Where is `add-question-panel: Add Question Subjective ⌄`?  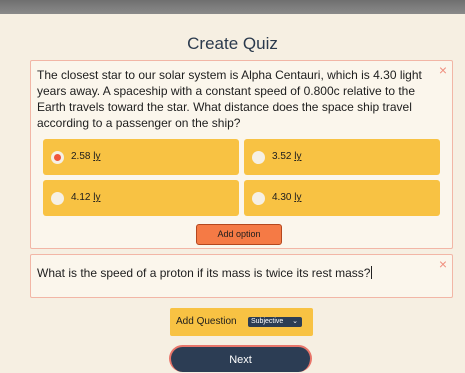 add-question-panel: Add Question Subjective ⌄ is located at coordinates (241, 322).